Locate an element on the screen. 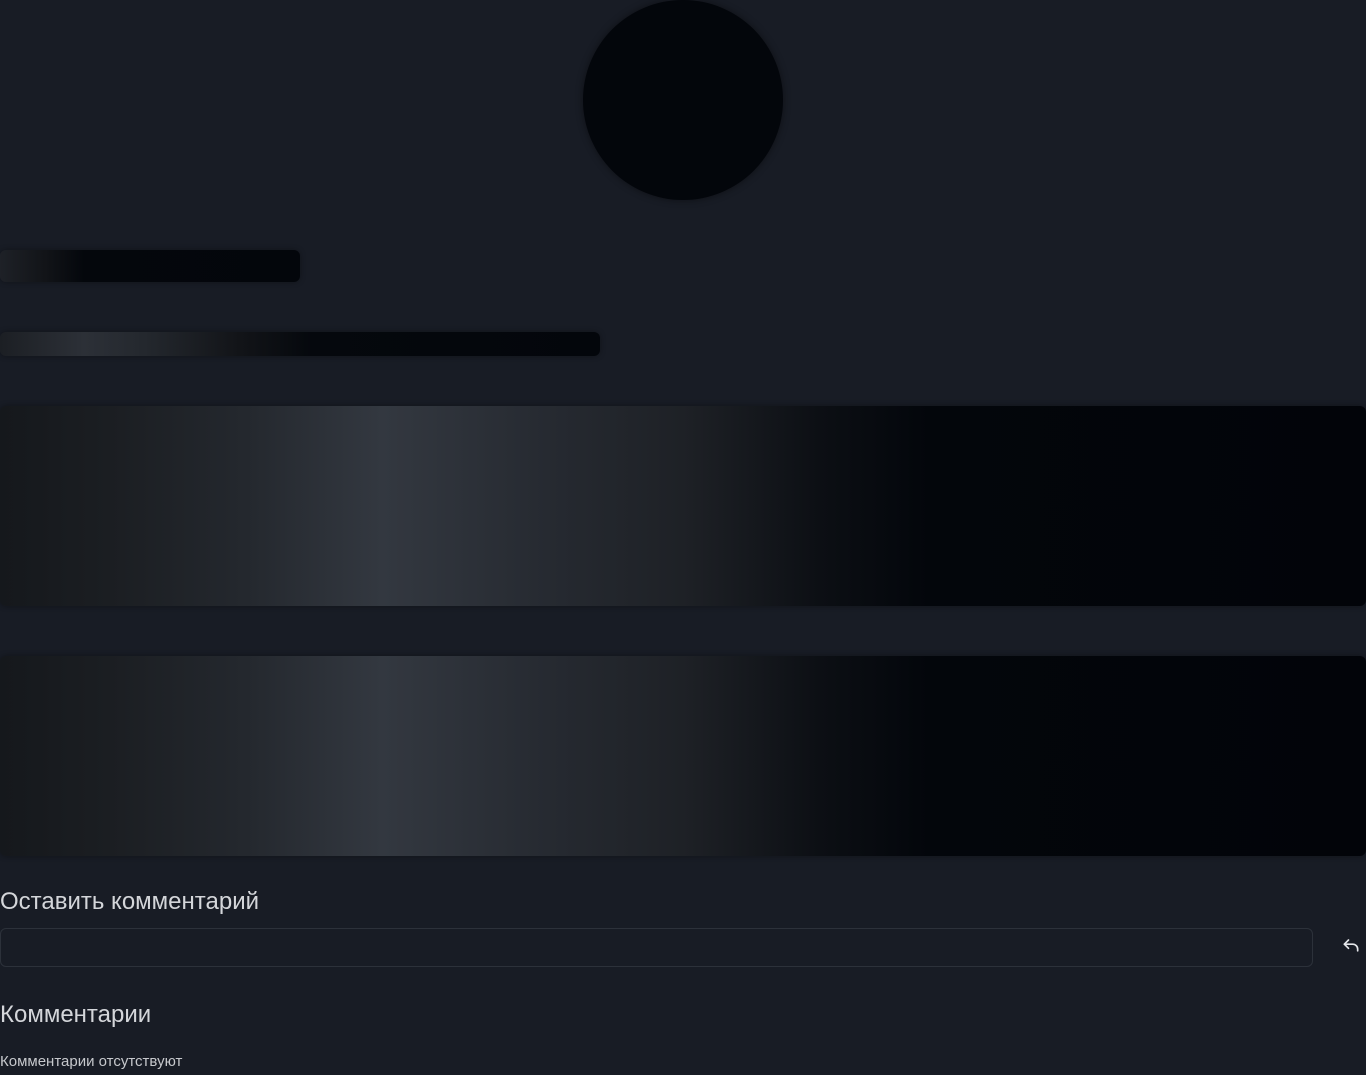 Image resolution: width=1366 pixels, height=1075 pixels. reply-icon is located at coordinates (1351, 945).